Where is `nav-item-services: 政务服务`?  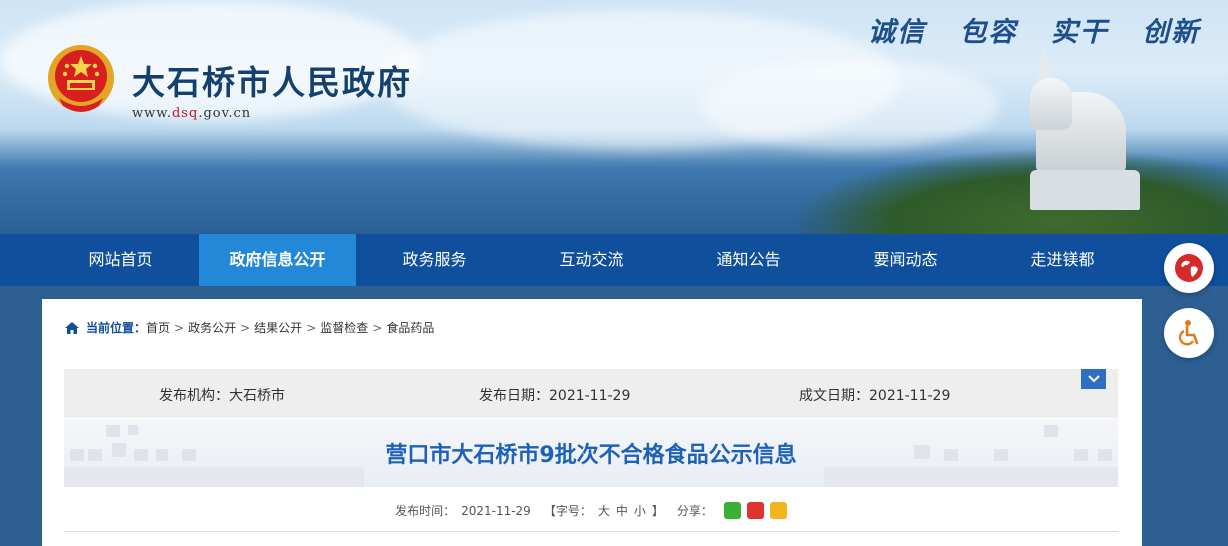 nav-item-services: 政务服务 is located at coordinates (434, 260).